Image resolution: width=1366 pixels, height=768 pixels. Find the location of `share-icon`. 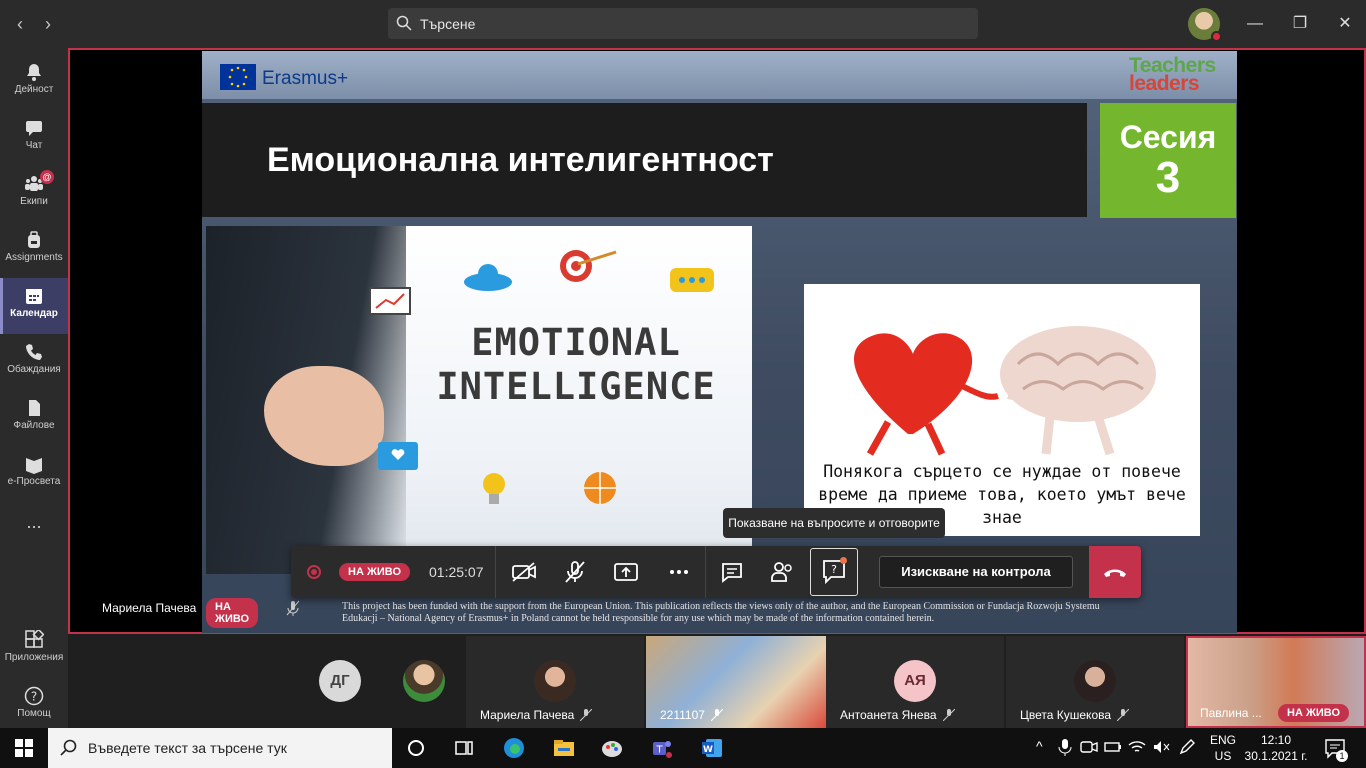

share-icon is located at coordinates (626, 572).